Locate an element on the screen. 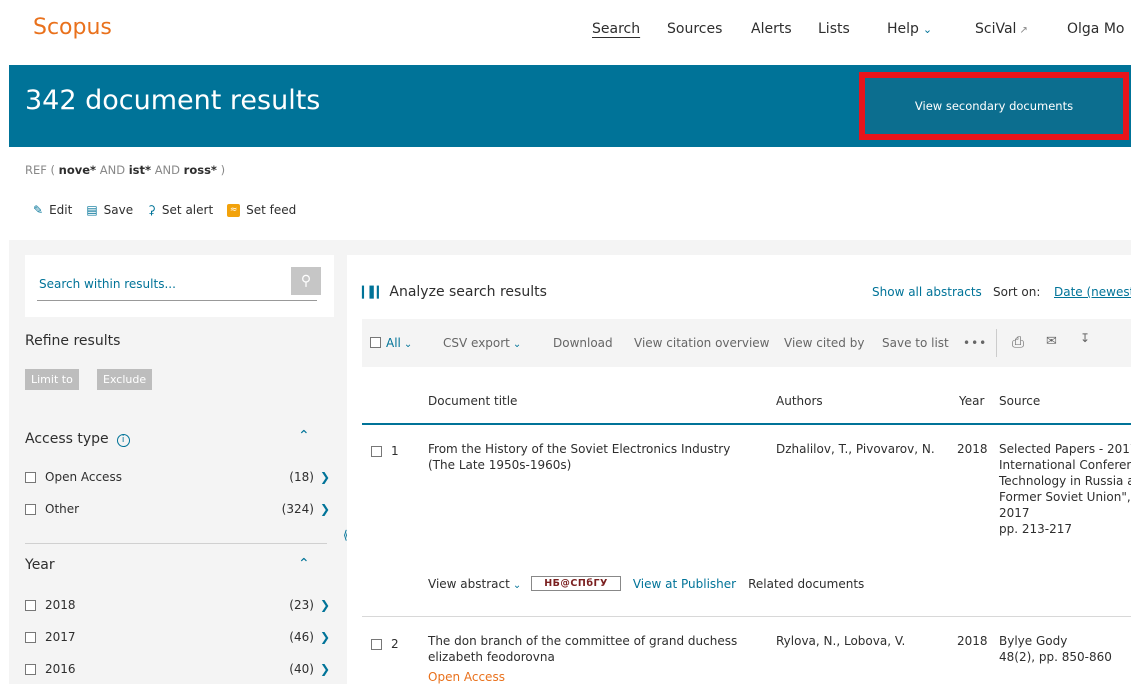 The height and width of the screenshot is (684, 1131). set-alert-button: ⚳ Set alert is located at coordinates (180, 210).